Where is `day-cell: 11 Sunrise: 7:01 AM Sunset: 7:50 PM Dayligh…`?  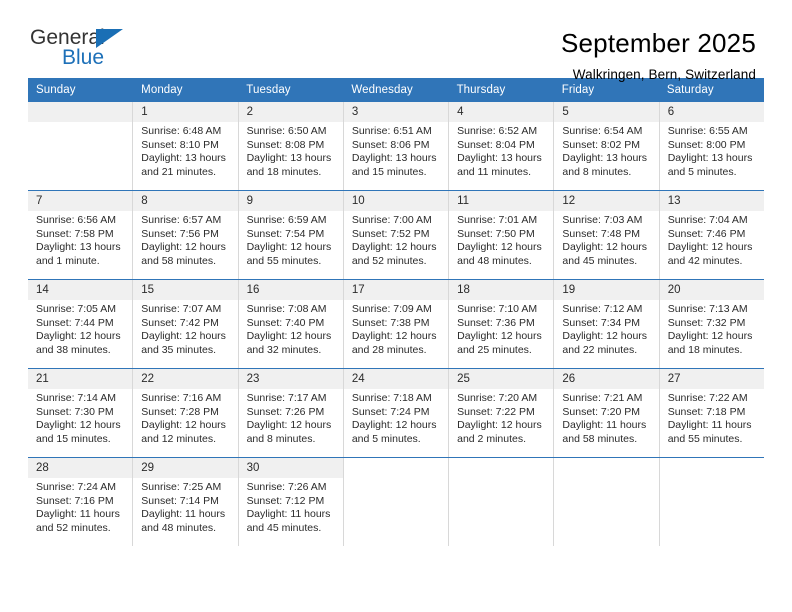 day-cell: 11 Sunrise: 7:01 AM Sunset: 7:50 PM Dayligh… is located at coordinates (502, 235).